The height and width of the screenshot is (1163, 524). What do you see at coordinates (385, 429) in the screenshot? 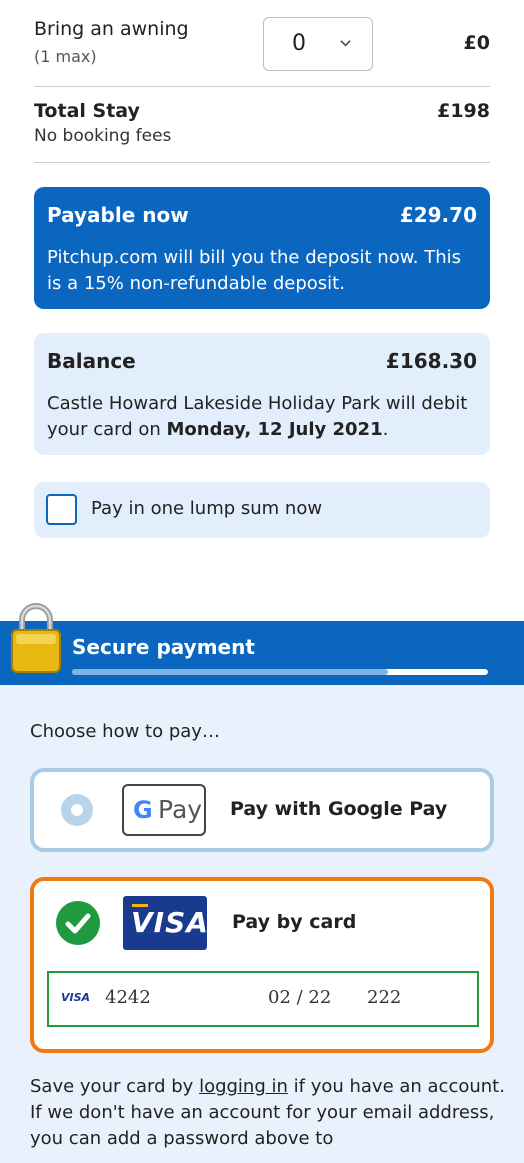
I see `balance-text-post: .` at bounding box center [385, 429].